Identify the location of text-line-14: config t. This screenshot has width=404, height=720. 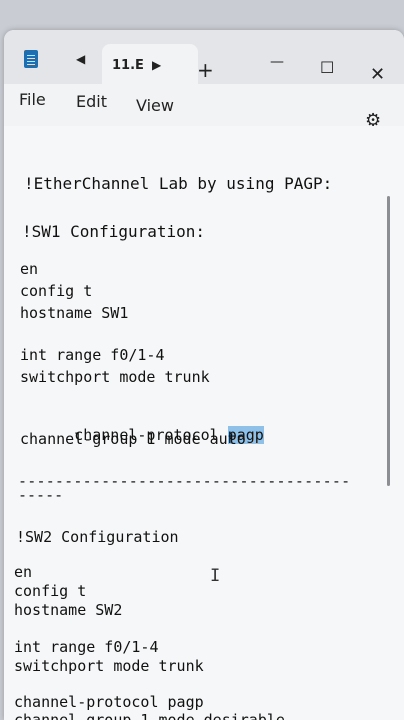
(50, 591).